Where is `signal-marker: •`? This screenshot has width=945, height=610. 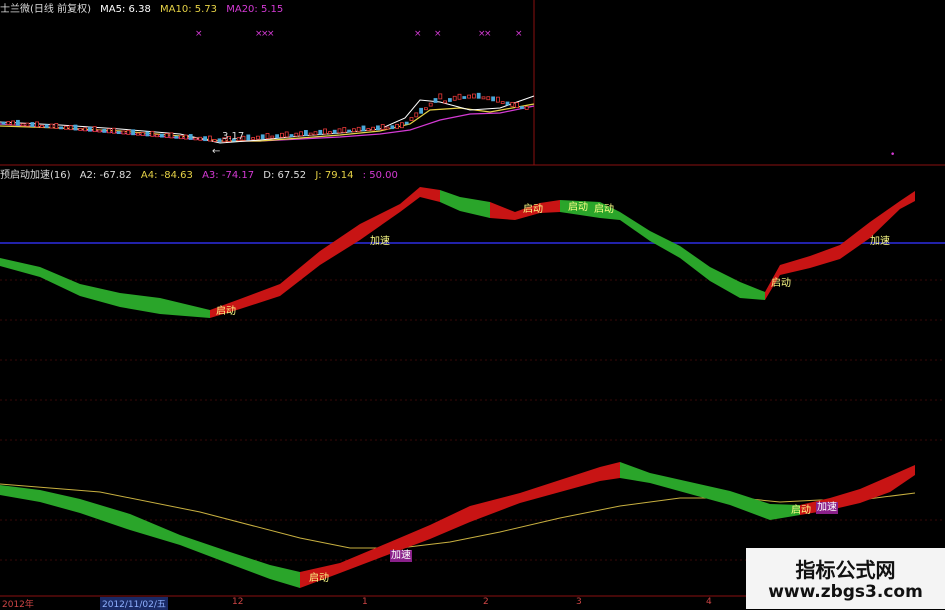
signal-marker: • is located at coordinates (892, 155).